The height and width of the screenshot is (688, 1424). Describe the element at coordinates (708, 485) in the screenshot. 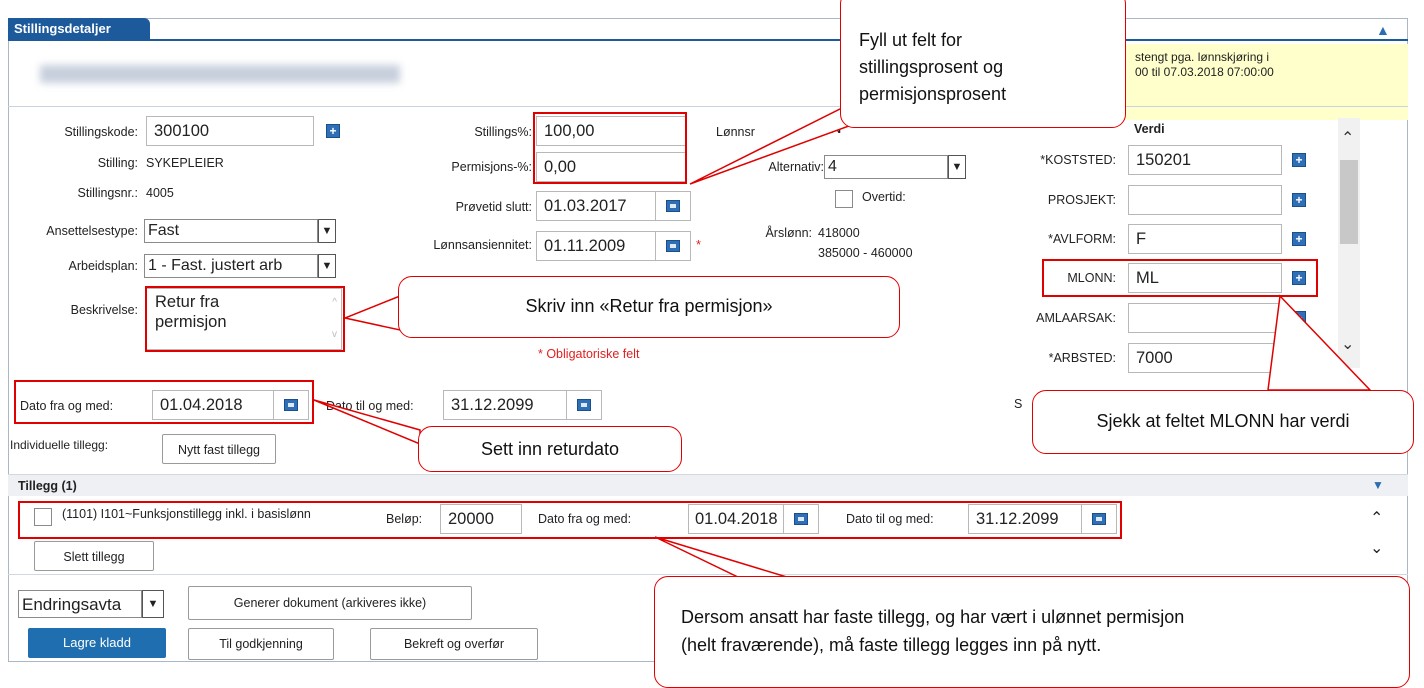

I see `tillegg-section-header: Tillegg (1)` at that location.